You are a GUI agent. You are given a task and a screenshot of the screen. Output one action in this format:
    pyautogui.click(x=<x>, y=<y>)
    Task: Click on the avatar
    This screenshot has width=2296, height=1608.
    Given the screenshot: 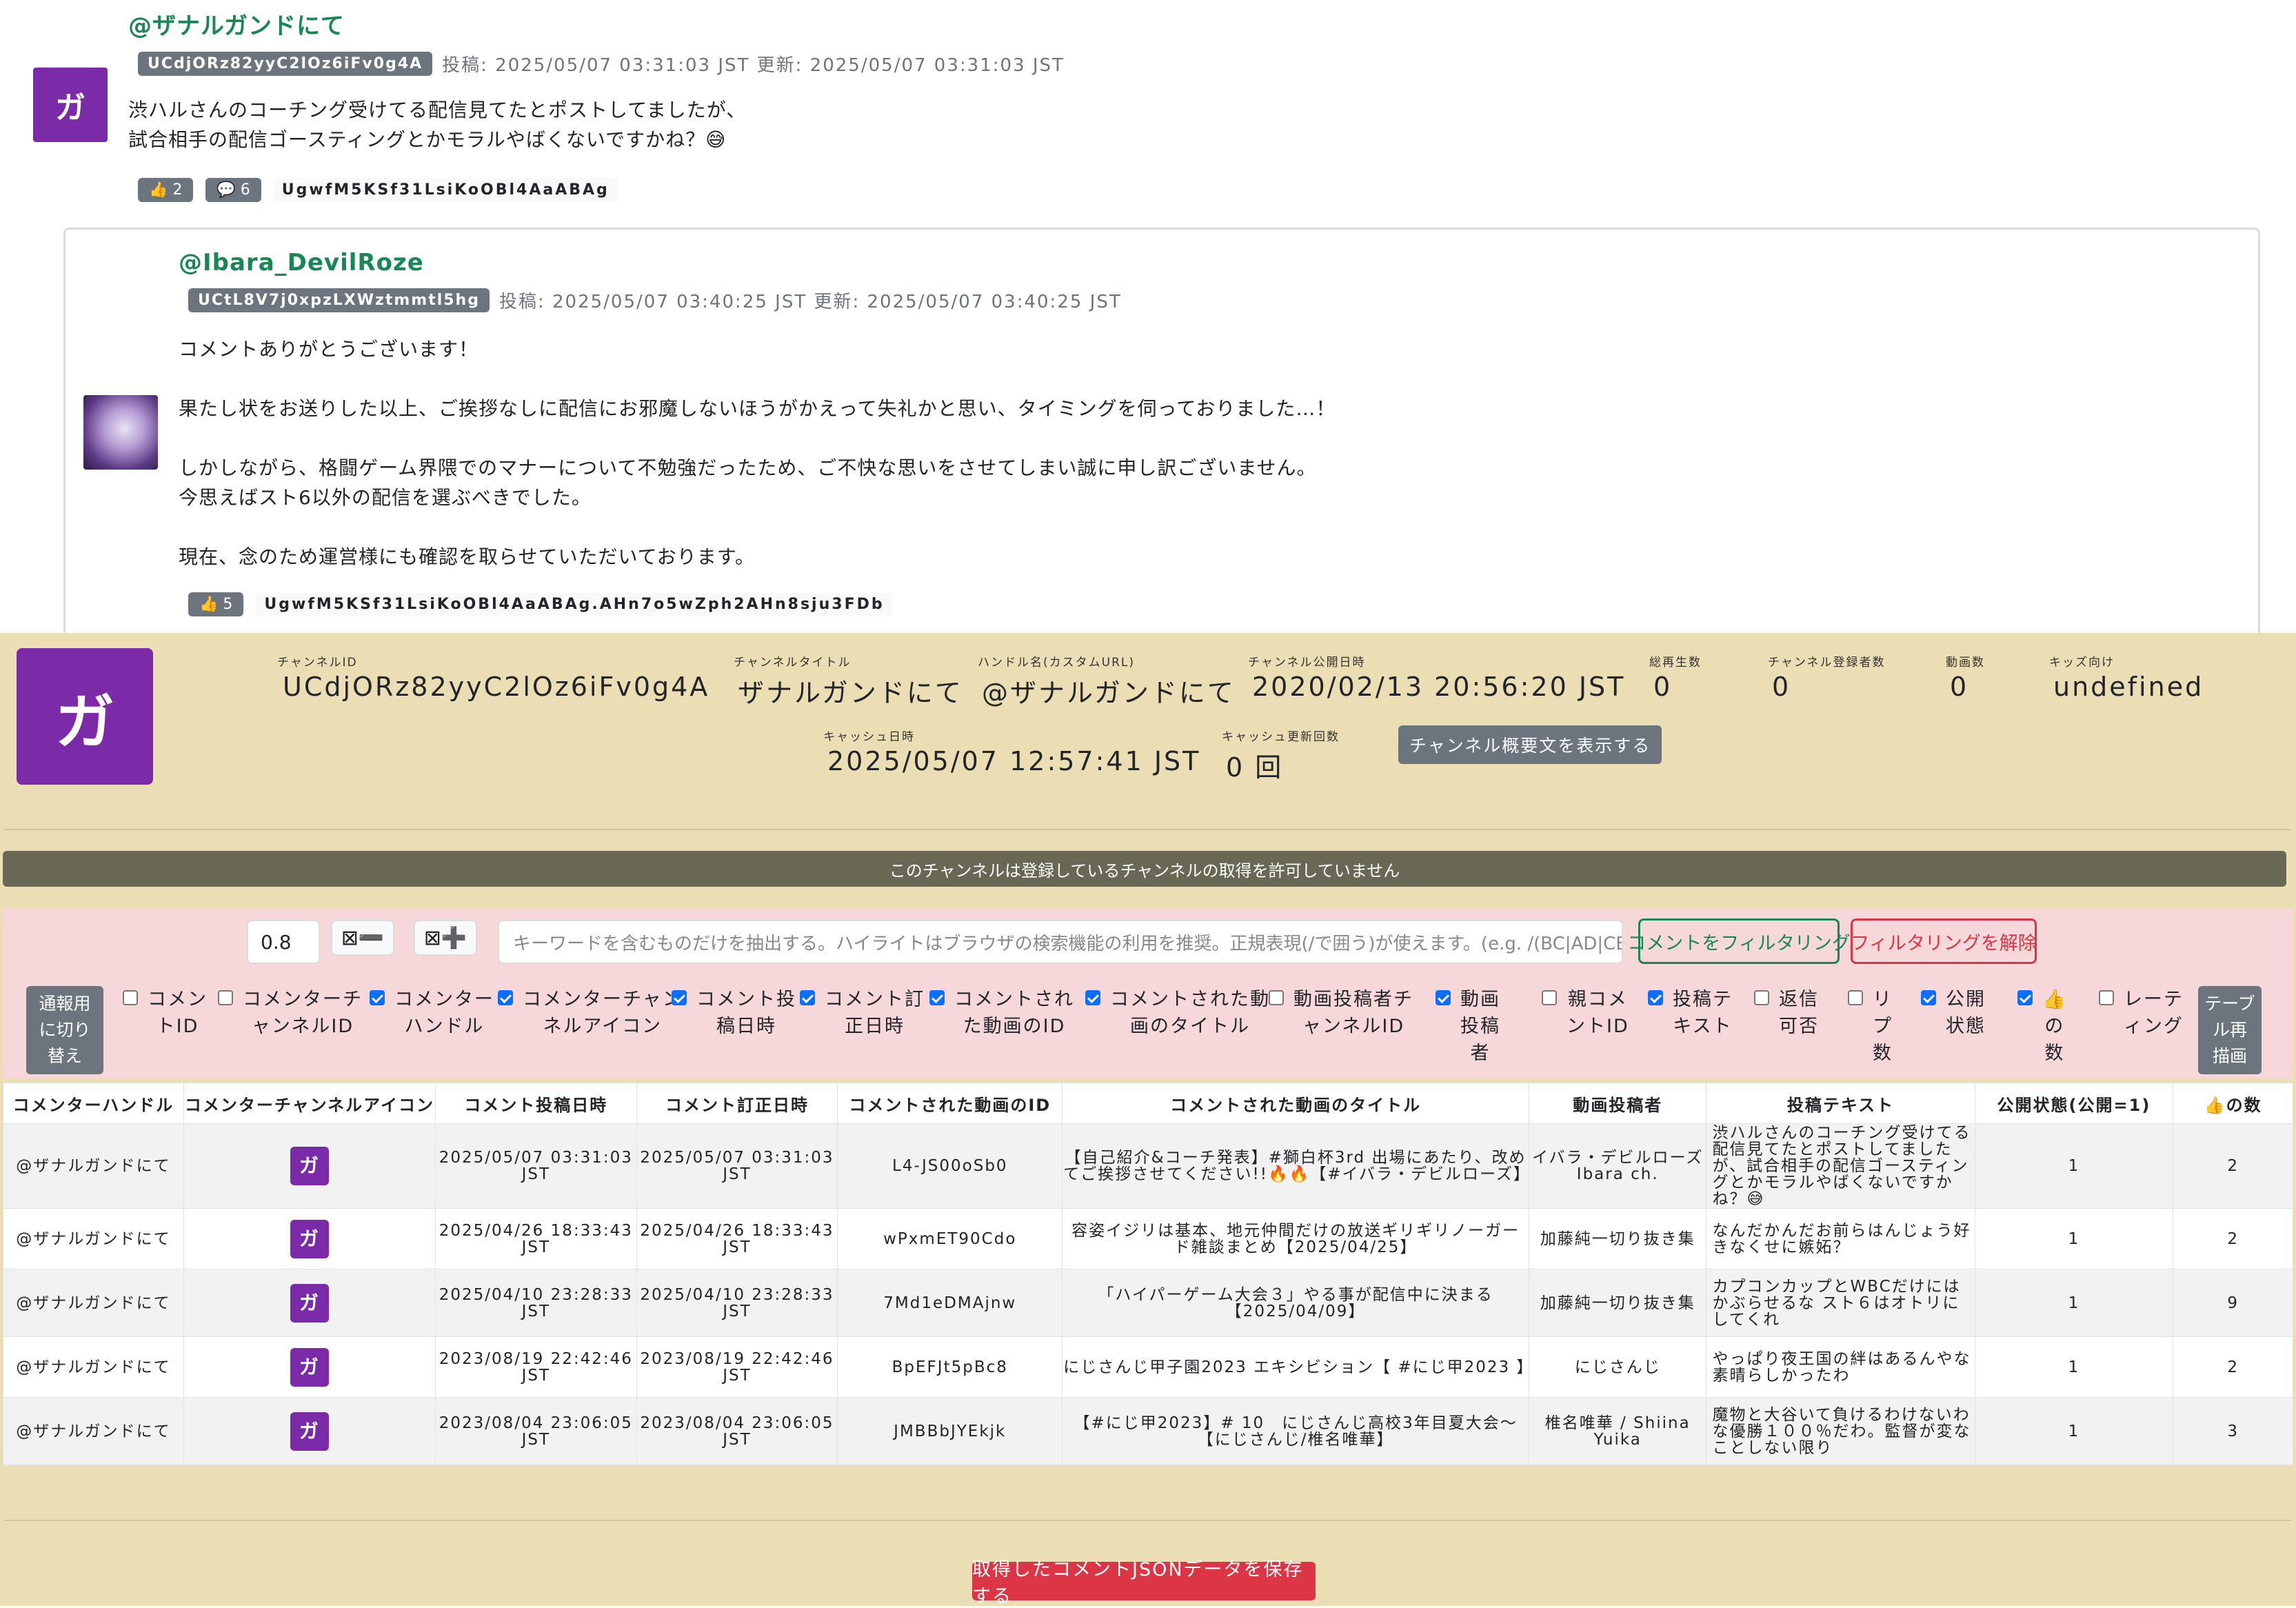 What is the action you would take?
    pyautogui.click(x=120, y=433)
    